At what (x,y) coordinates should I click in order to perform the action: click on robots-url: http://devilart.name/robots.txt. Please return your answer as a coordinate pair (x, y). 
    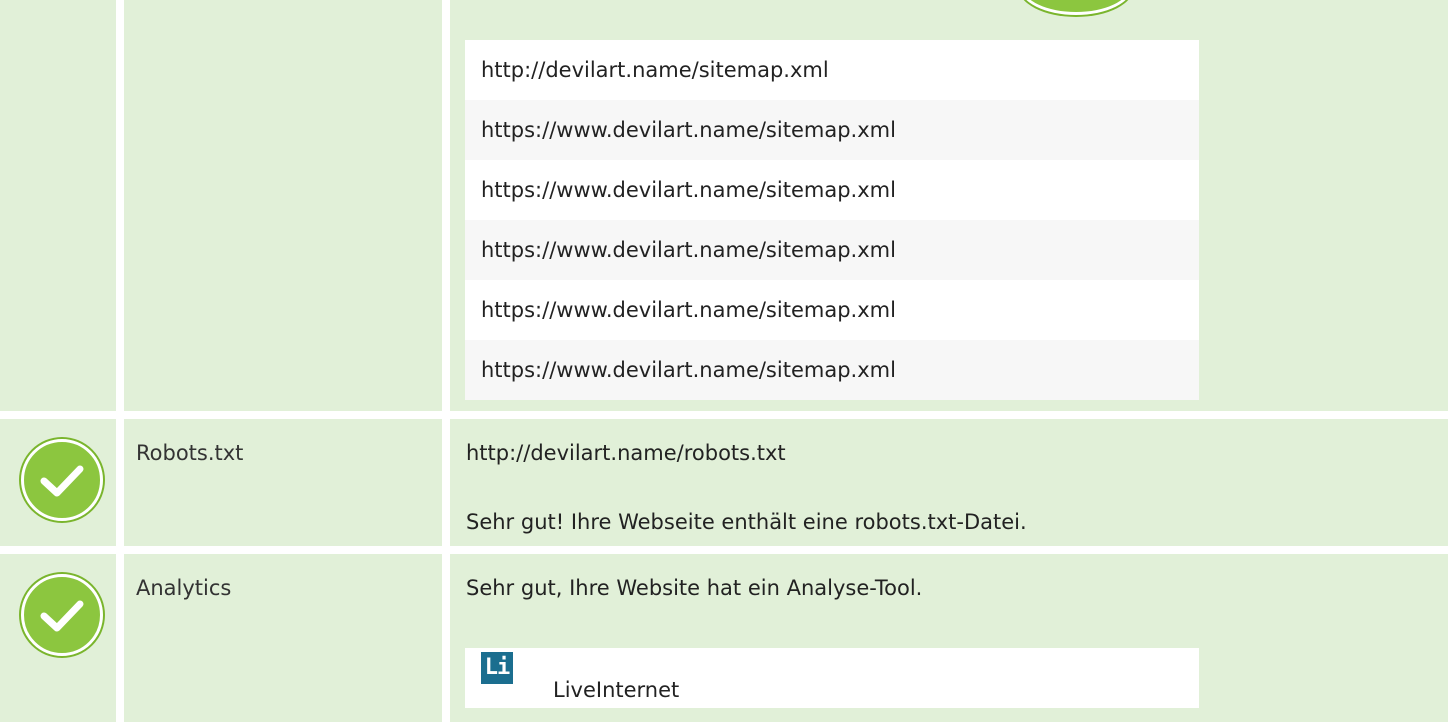
    Looking at the image, I should click on (626, 453).